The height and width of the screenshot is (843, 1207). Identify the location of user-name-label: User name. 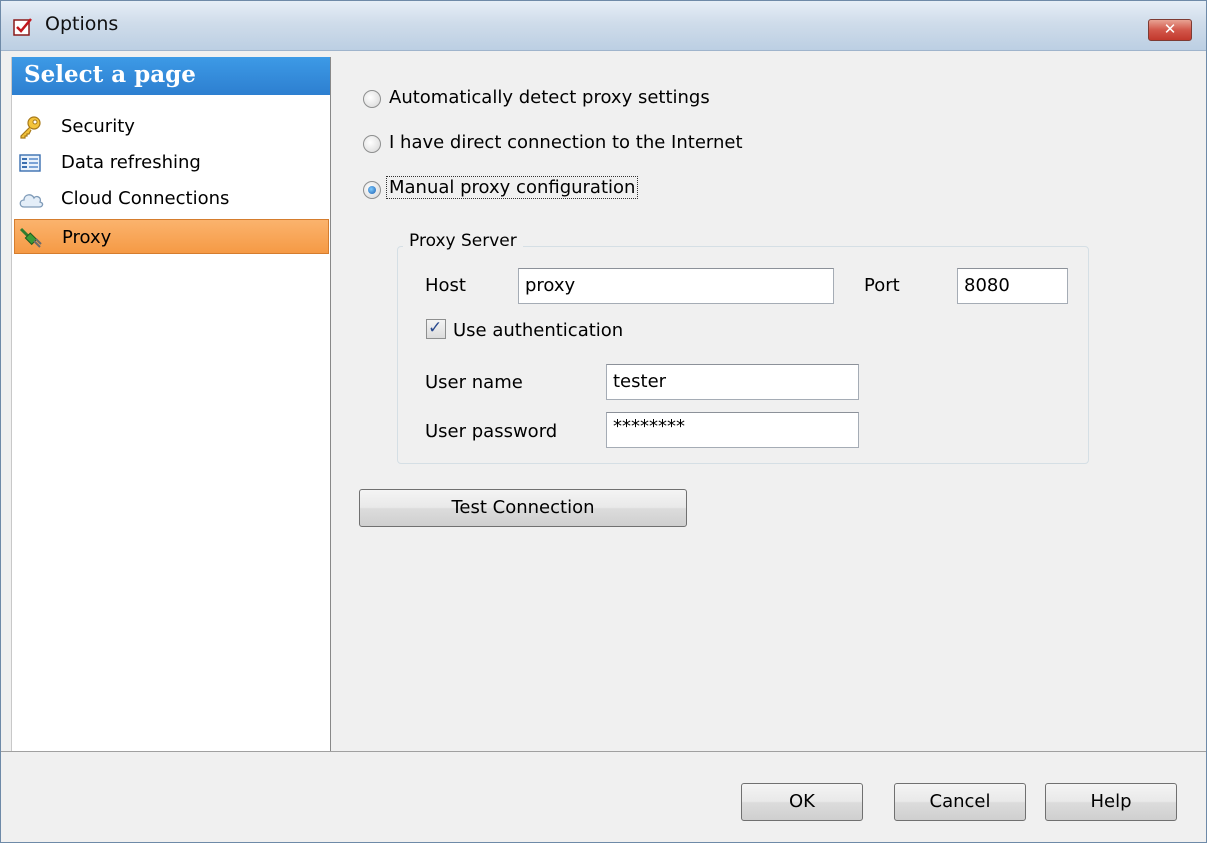
(474, 382).